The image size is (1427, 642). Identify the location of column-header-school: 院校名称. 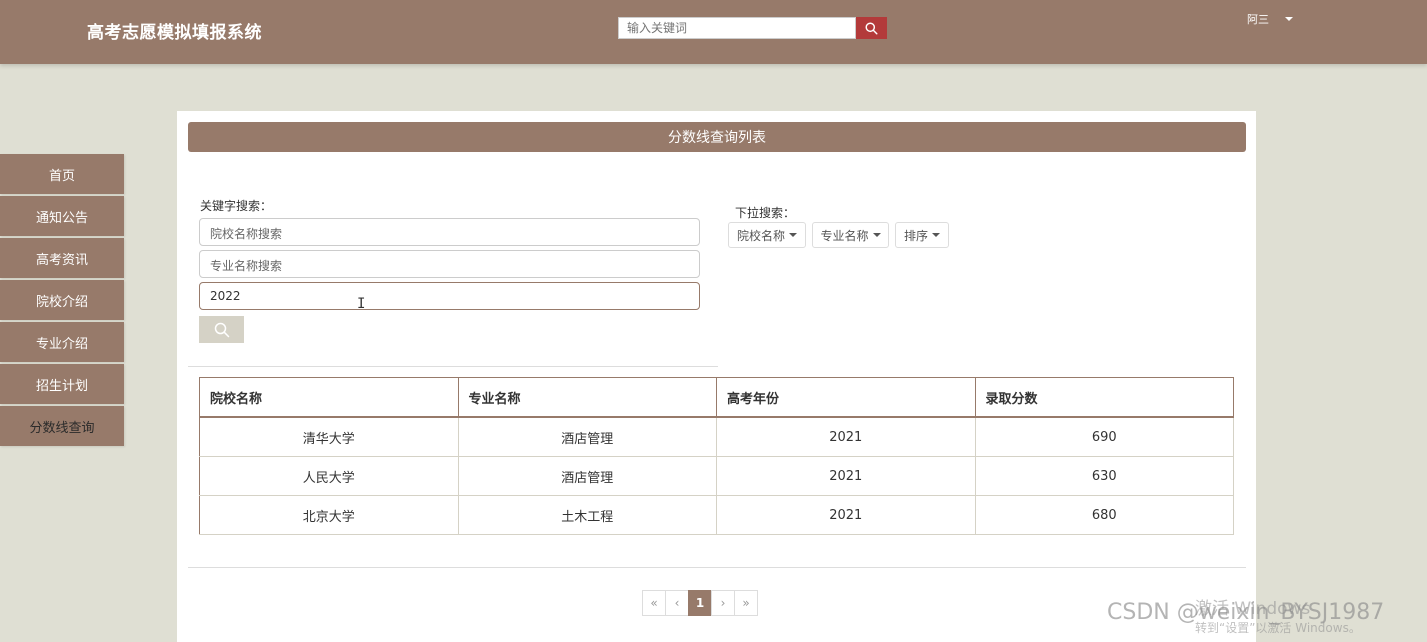
(329, 397).